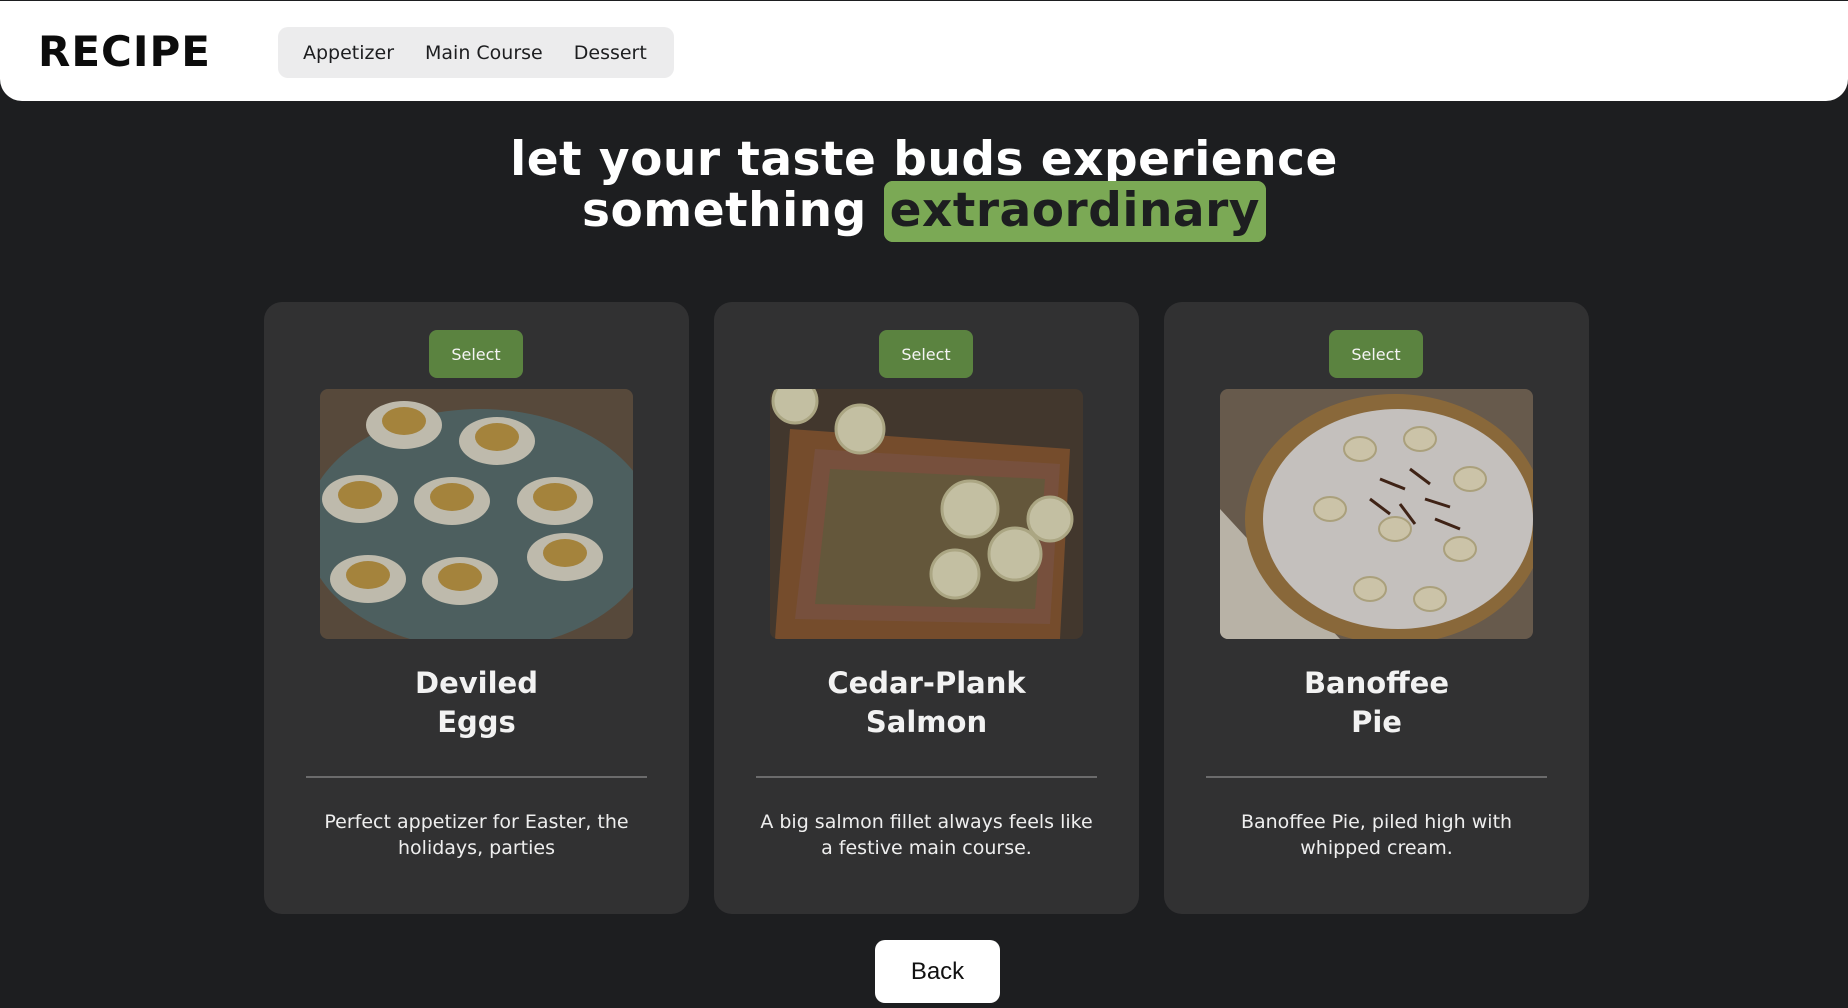 The height and width of the screenshot is (1008, 1848). I want to click on nav-appetizer: Appetizer, so click(348, 53).